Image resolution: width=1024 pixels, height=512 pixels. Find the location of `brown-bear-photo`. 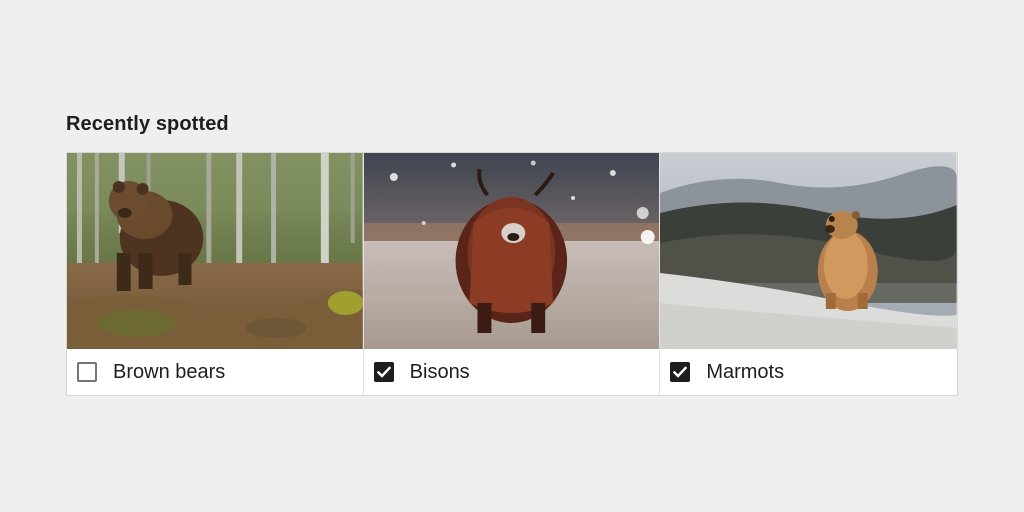

brown-bear-photo is located at coordinates (215, 251).